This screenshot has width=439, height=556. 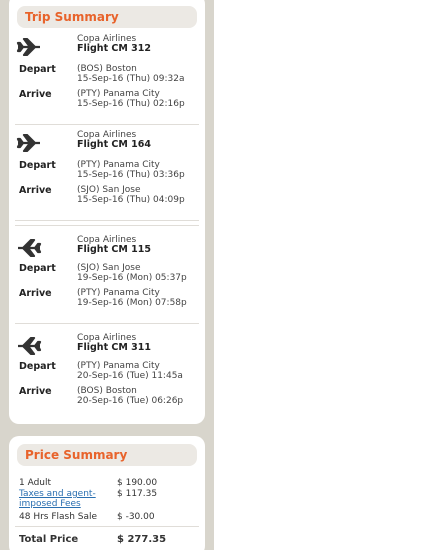 I want to click on flight-number: Flight CM 115, so click(x=114, y=249).